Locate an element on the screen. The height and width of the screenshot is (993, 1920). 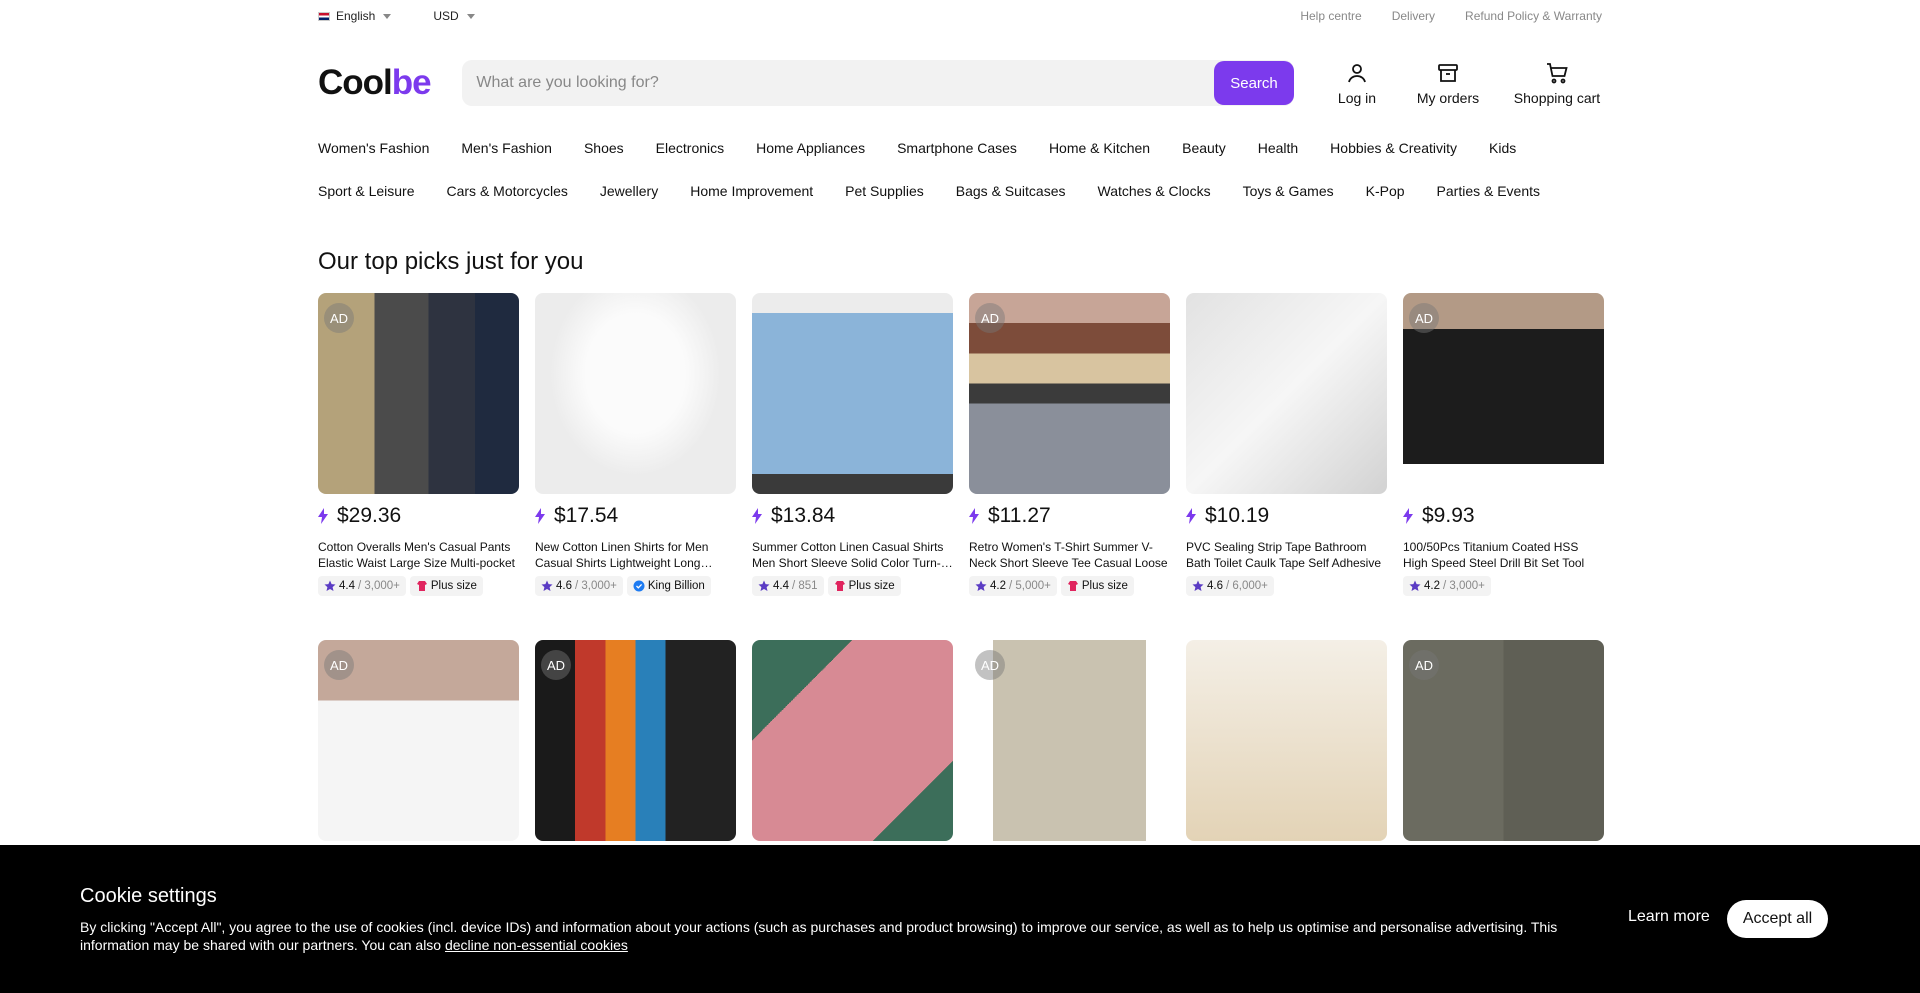
my-orders-button: My orders is located at coordinates (1448, 83).